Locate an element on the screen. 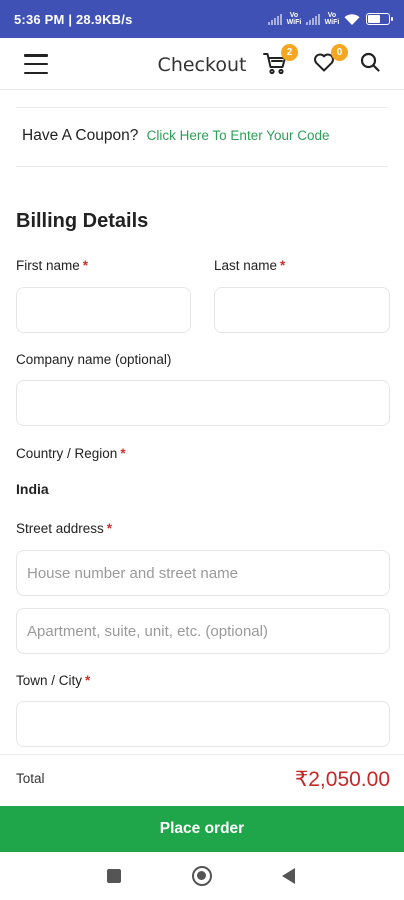 The height and width of the screenshot is (900, 404). town-city-label: Town / City * is located at coordinates (53, 680).